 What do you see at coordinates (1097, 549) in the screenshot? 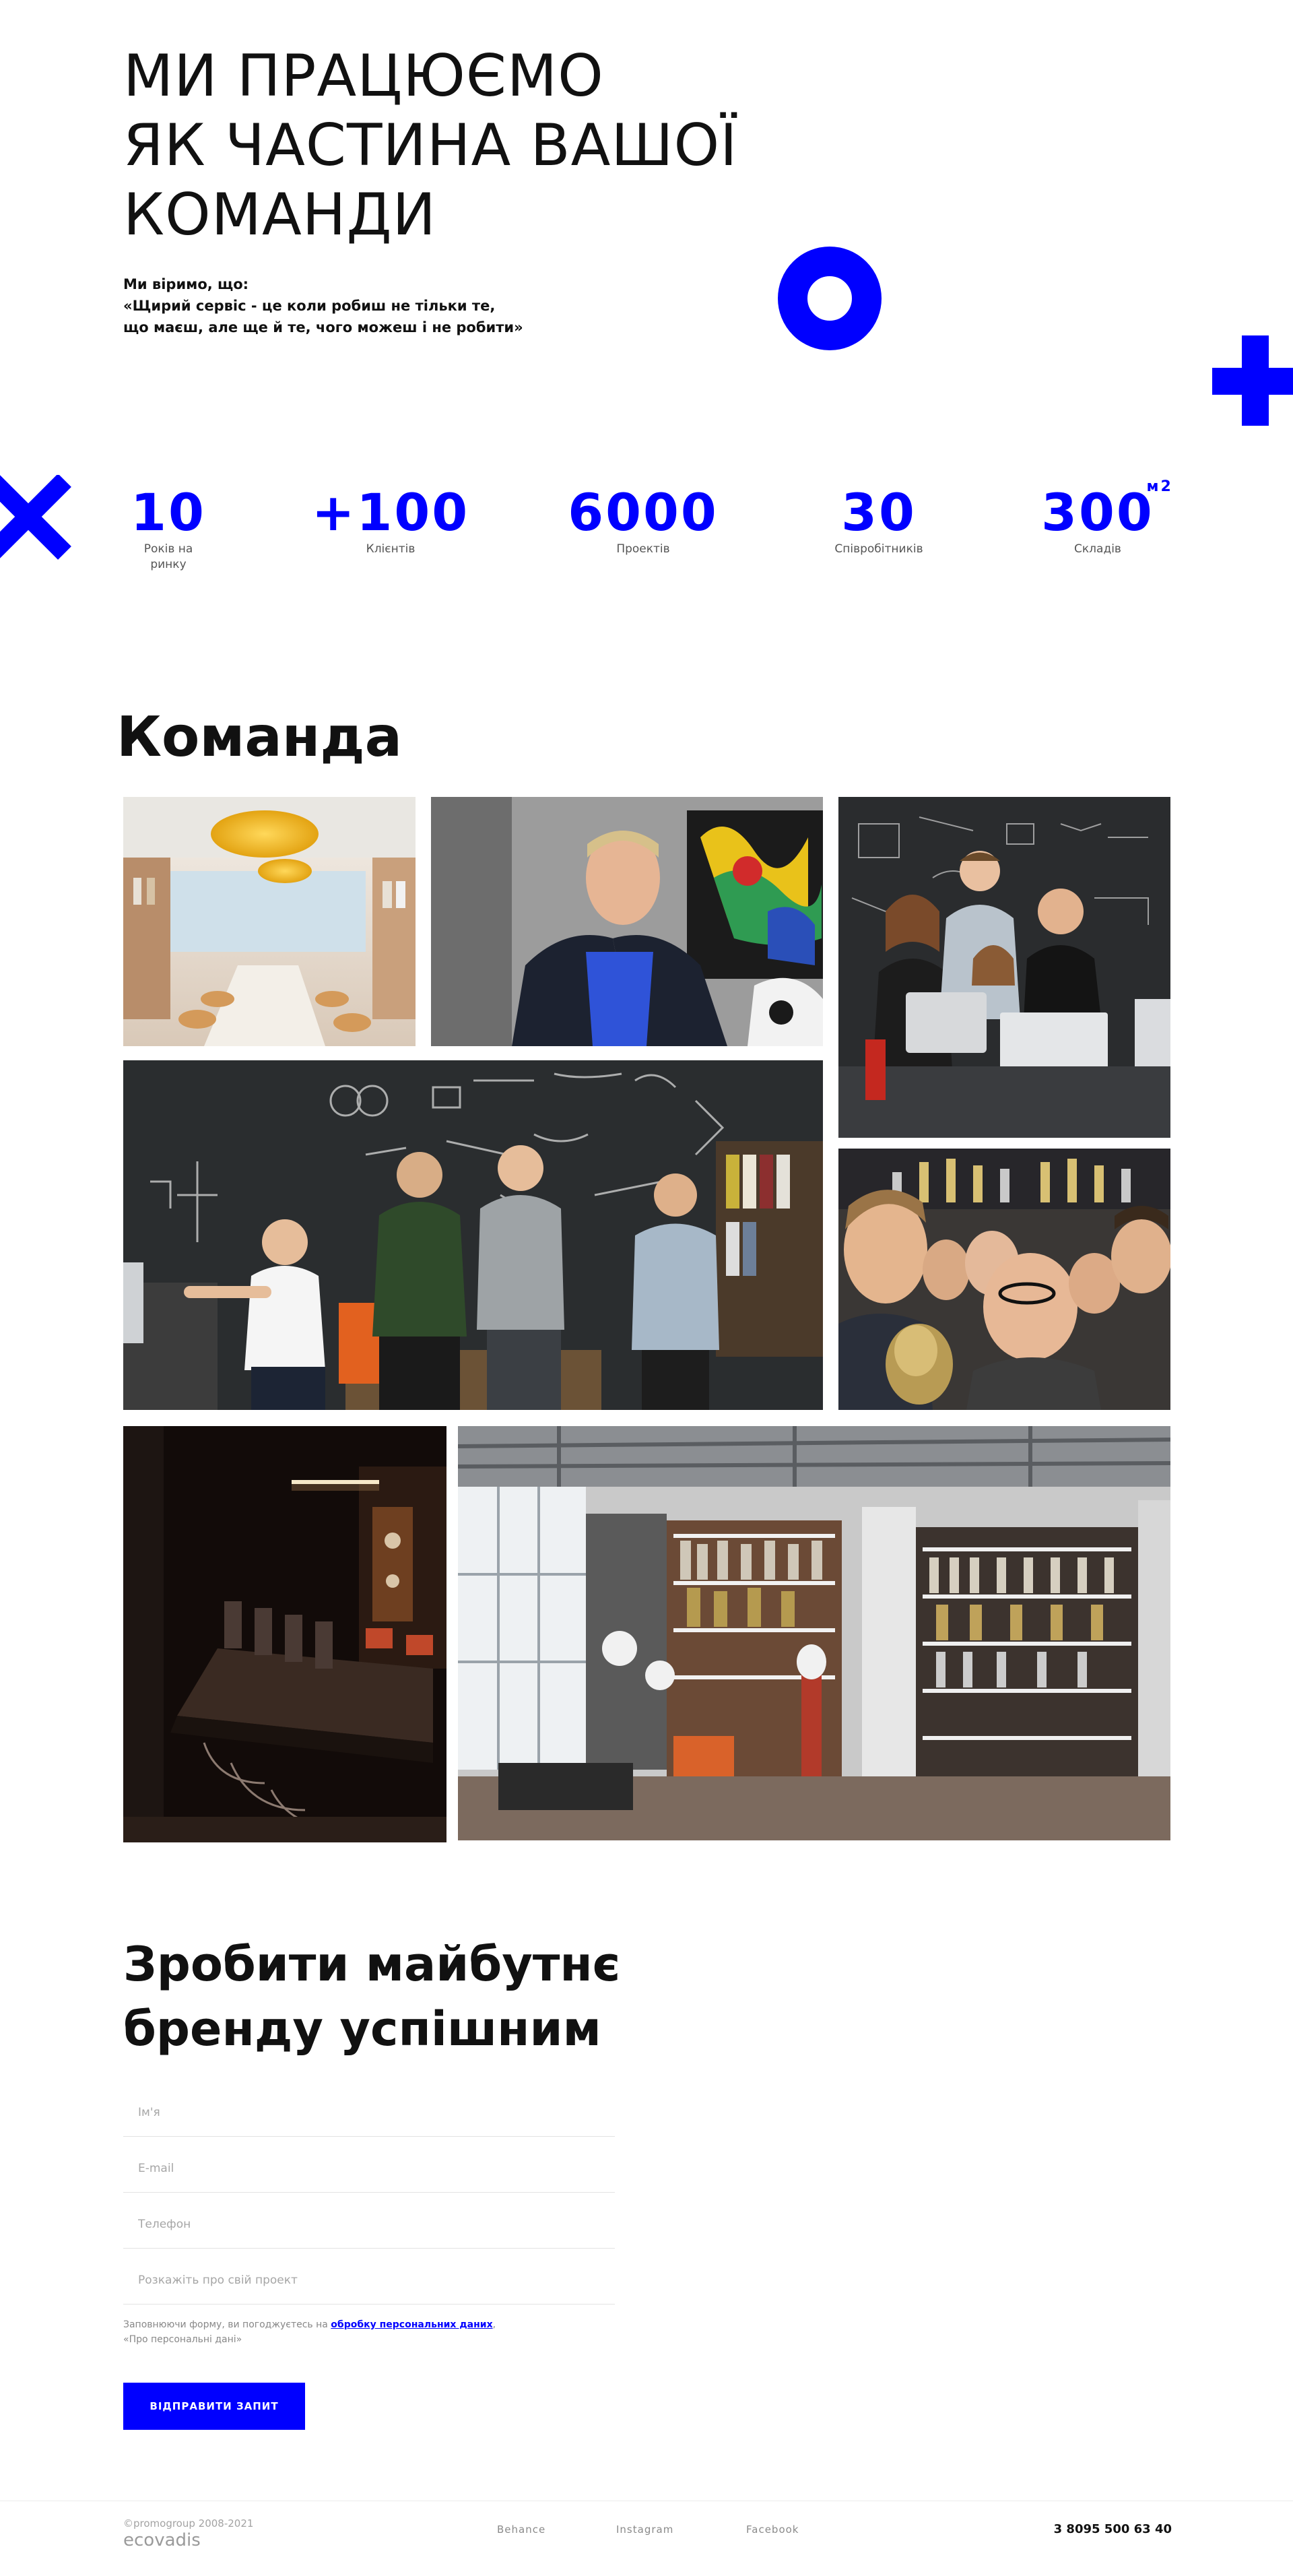
I see `stat-label: Складів` at bounding box center [1097, 549].